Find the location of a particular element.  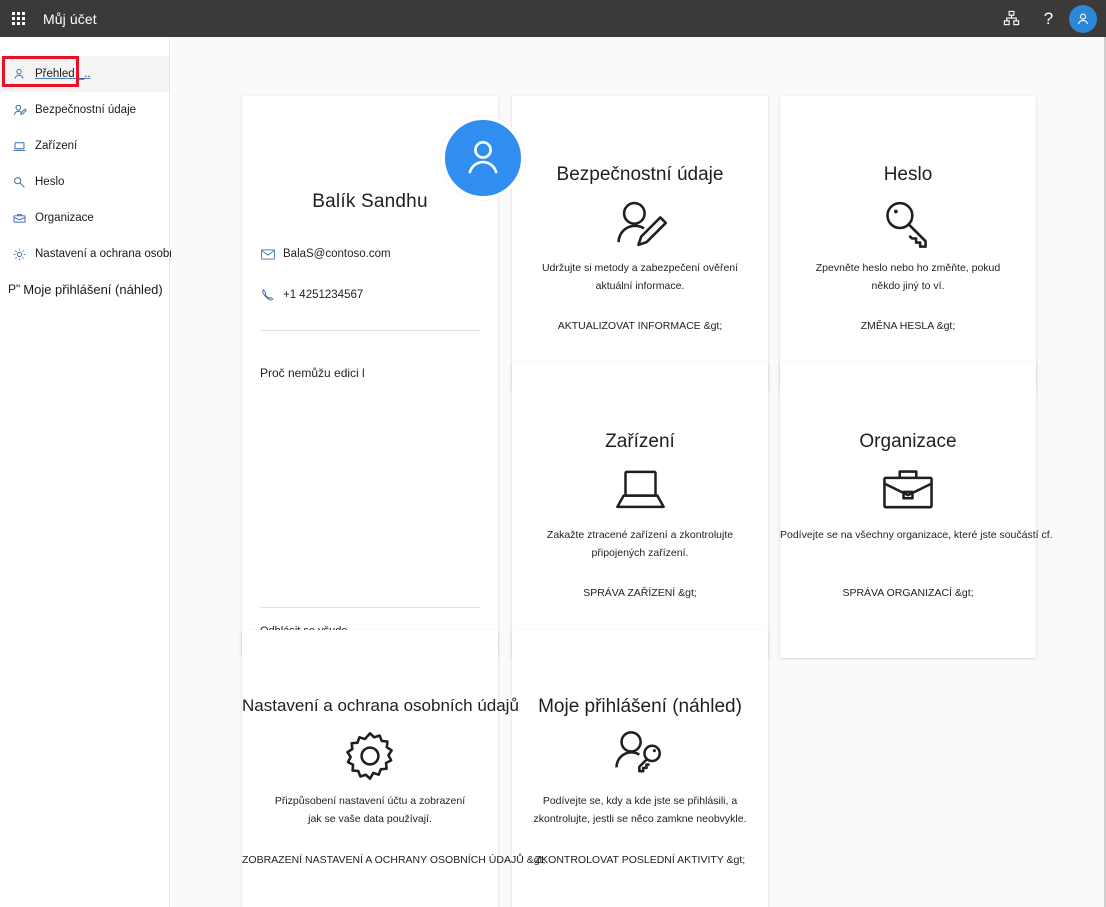

card-title: Nastavení a ochrana osobních údajů is located at coordinates (380, 705).